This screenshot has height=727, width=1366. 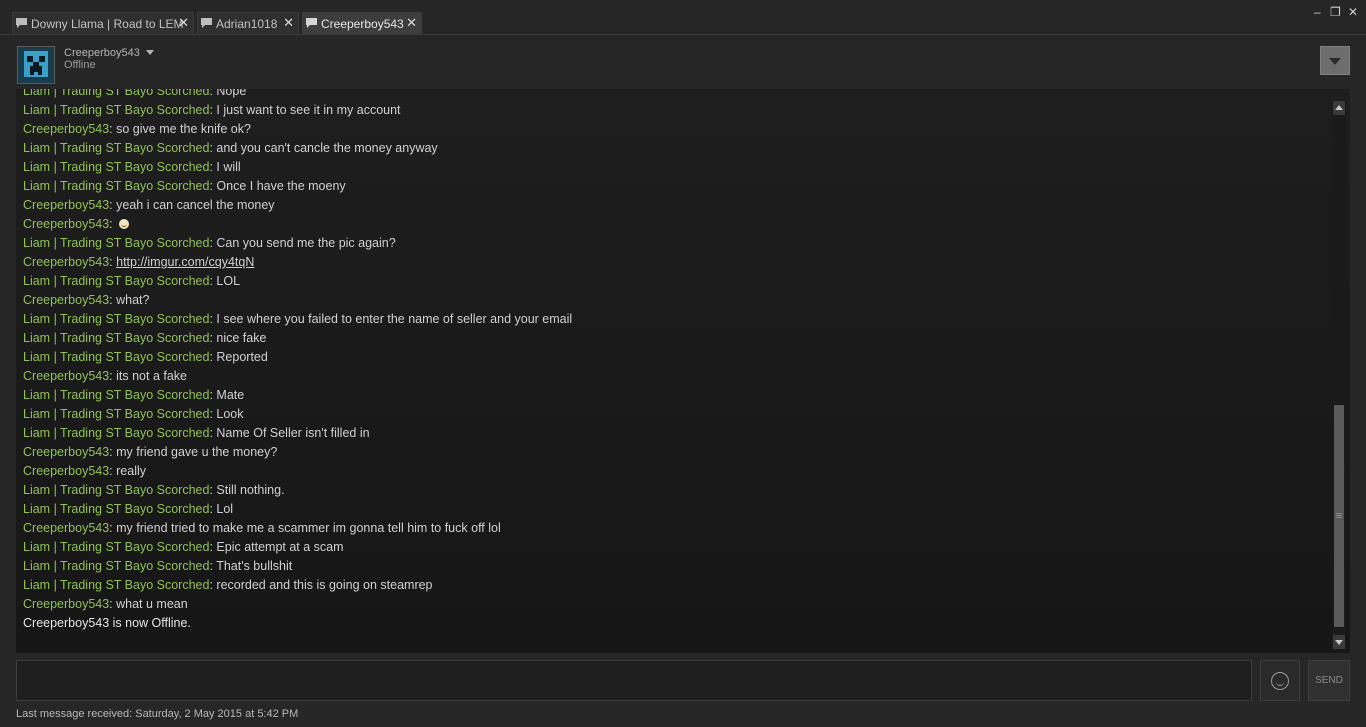 I want to click on friend-status: Offline, so click(x=80, y=65).